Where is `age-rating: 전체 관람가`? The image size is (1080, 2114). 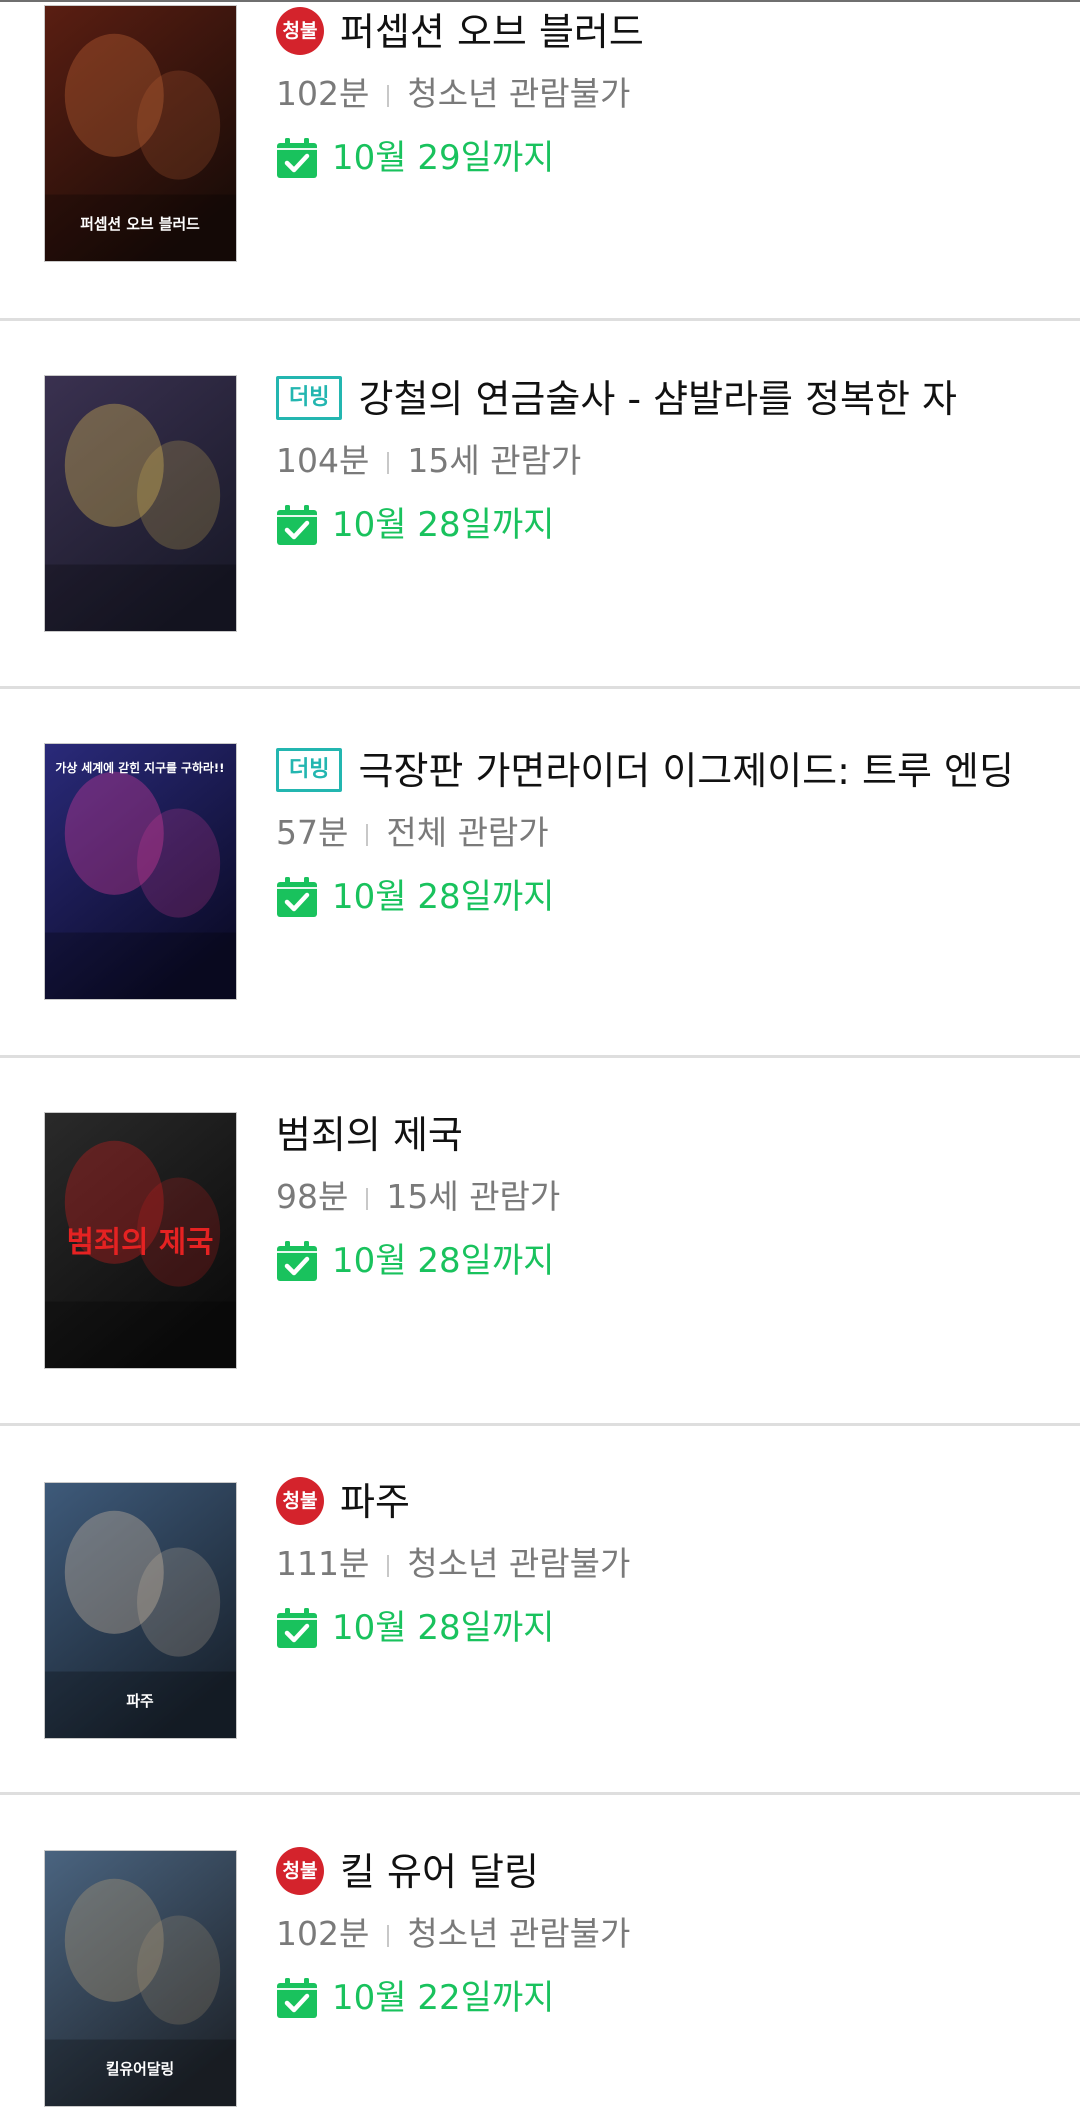 age-rating: 전체 관람가 is located at coordinates (467, 832).